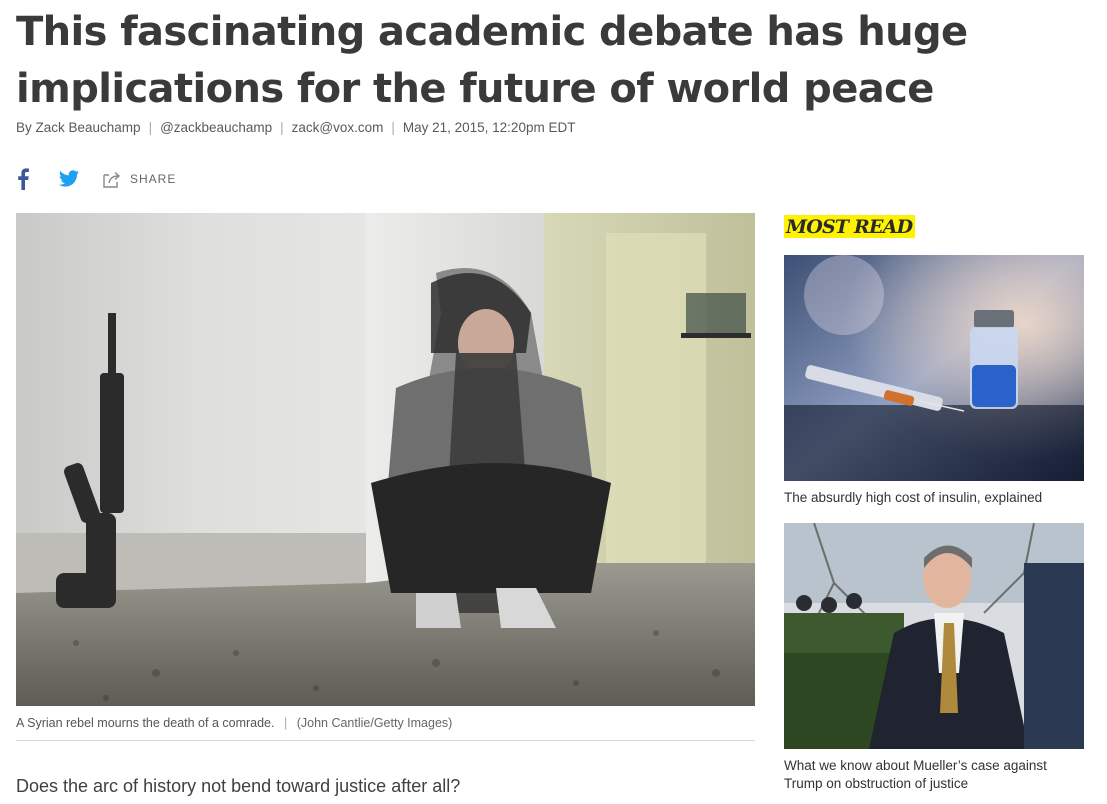  I want to click on facebook-icon, so click(23, 179).